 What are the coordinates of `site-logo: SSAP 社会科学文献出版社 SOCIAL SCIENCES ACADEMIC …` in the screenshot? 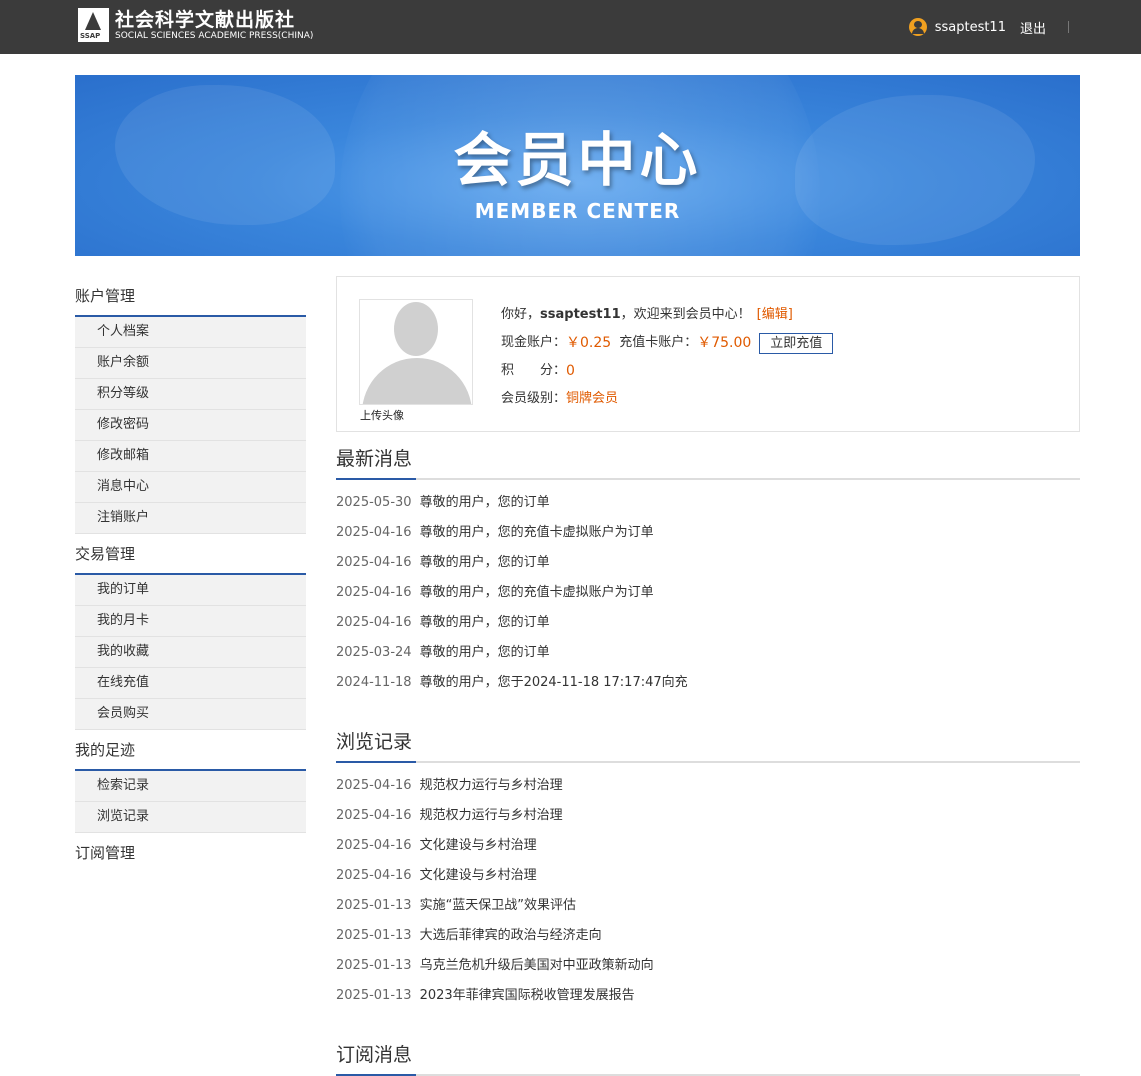 It's located at (195, 25).